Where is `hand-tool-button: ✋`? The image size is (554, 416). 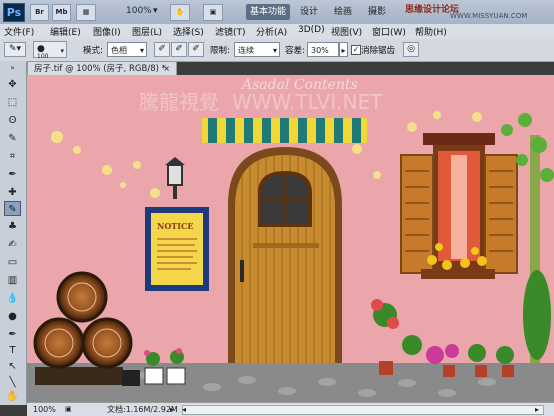 hand-tool-button: ✋ is located at coordinates (180, 12).